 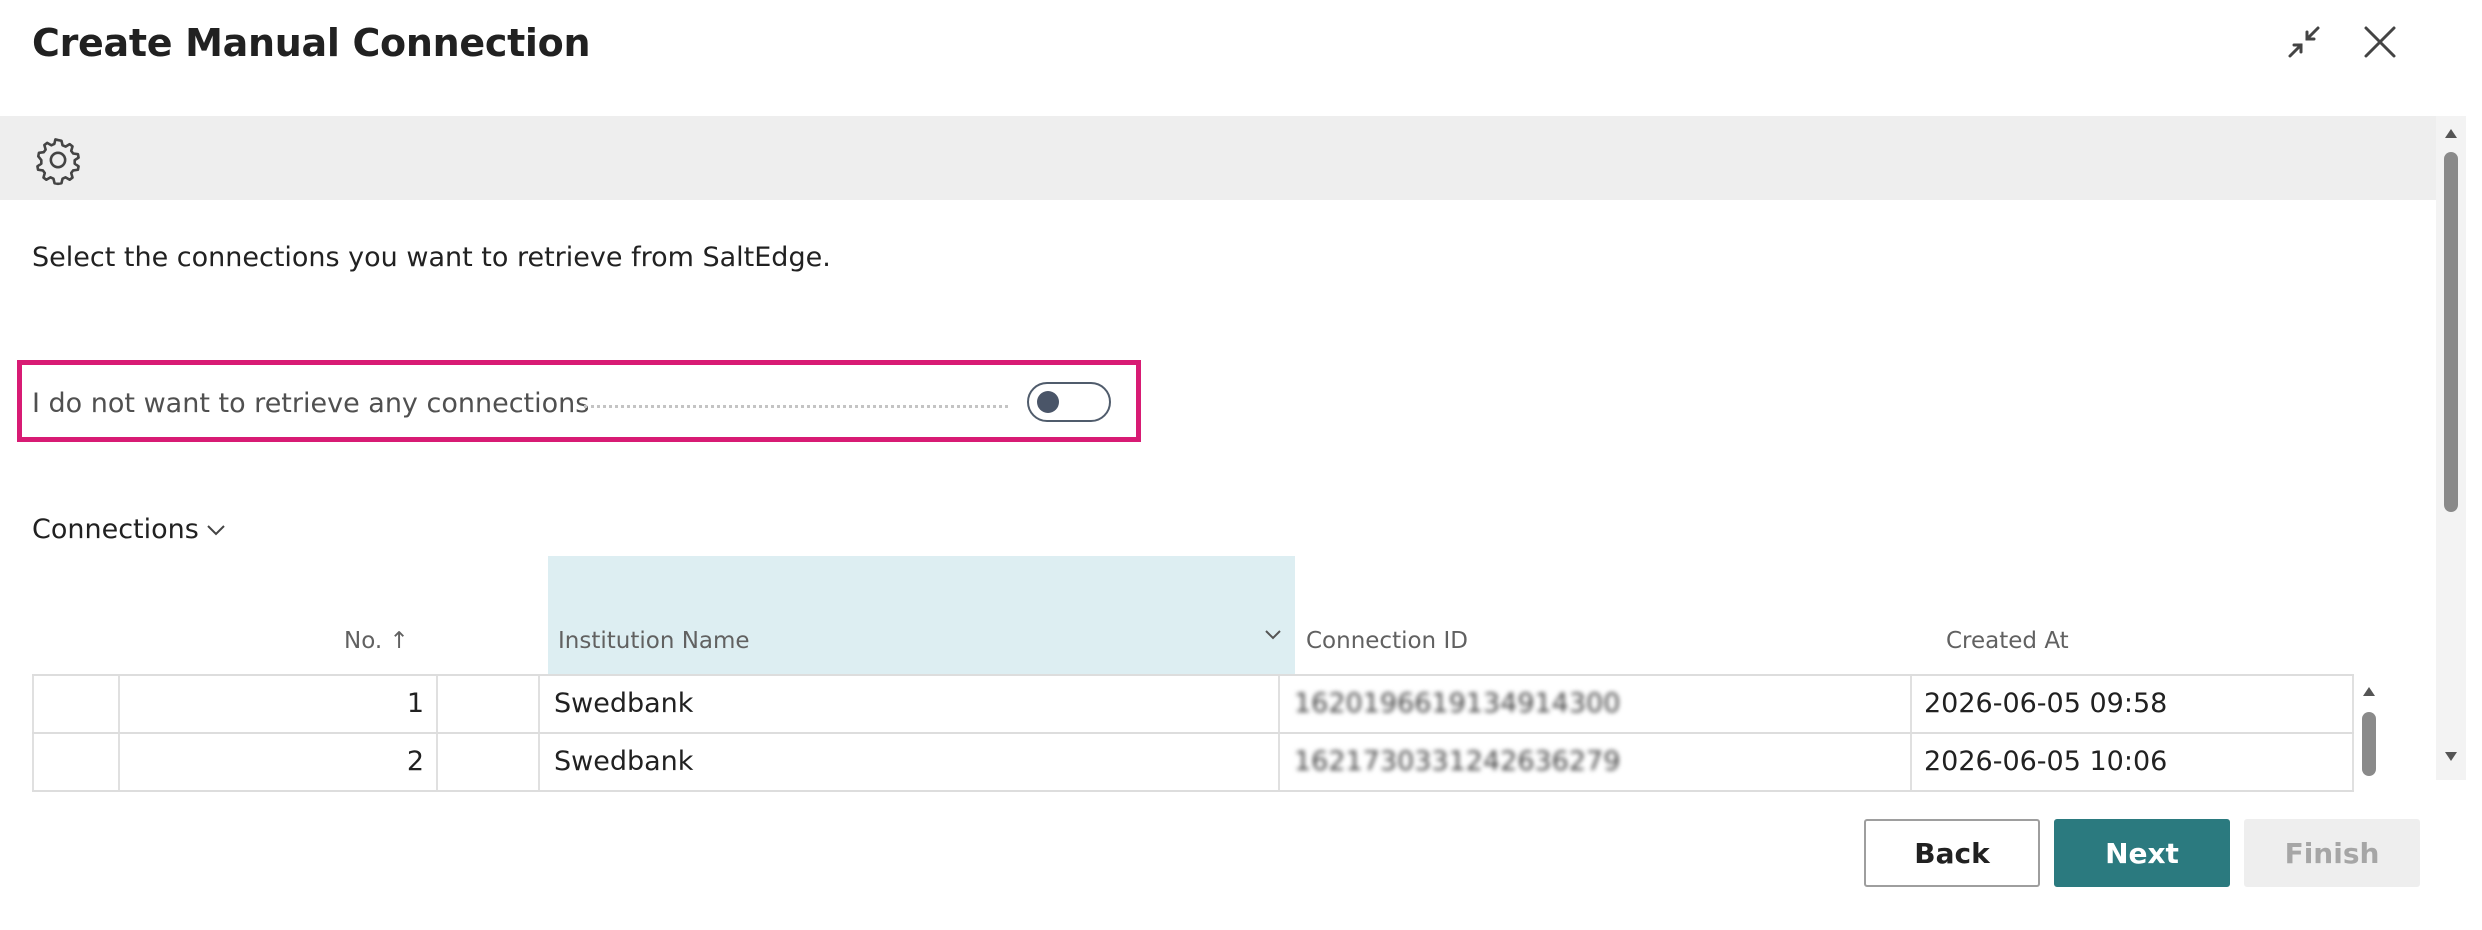 I want to click on next-button: Next, so click(x=2142, y=853).